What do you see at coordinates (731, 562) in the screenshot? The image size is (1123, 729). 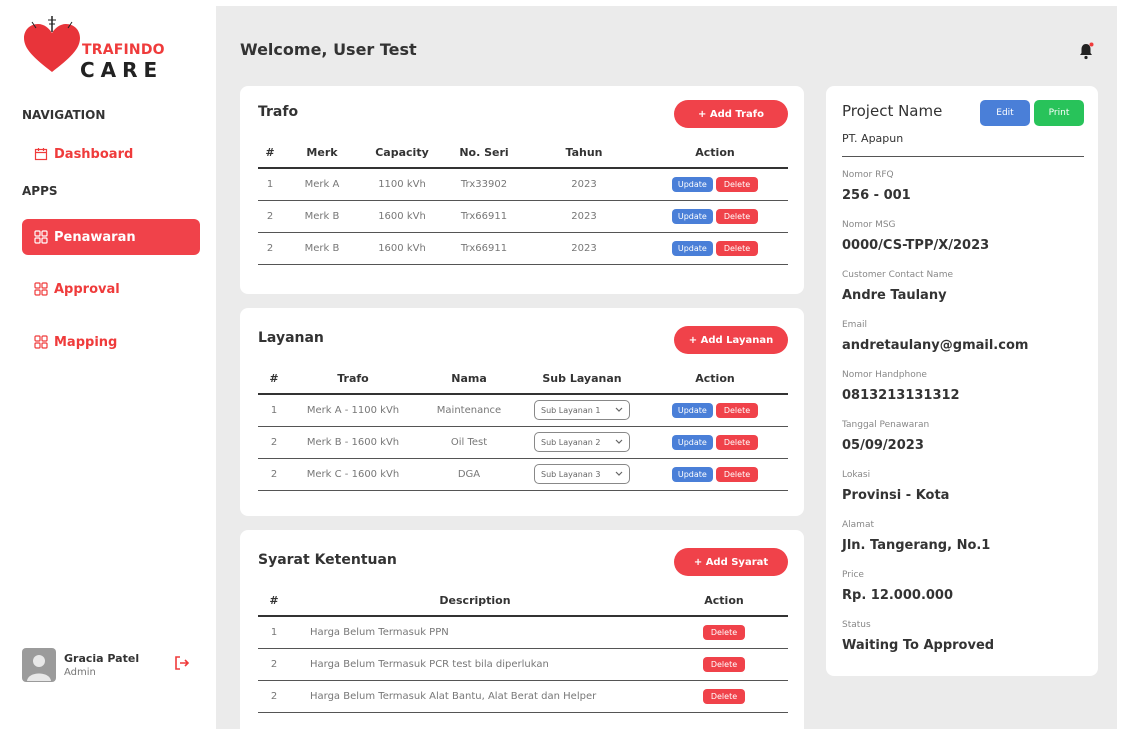 I see `add-syarat-button: + Add Syarat` at bounding box center [731, 562].